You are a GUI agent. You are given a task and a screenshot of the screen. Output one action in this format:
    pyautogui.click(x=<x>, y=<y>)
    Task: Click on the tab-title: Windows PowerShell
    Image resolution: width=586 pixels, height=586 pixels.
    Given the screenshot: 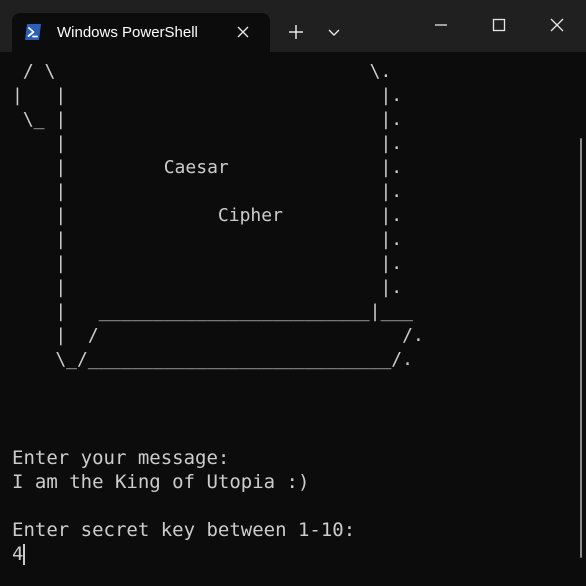 What is the action you would take?
    pyautogui.click(x=127, y=32)
    